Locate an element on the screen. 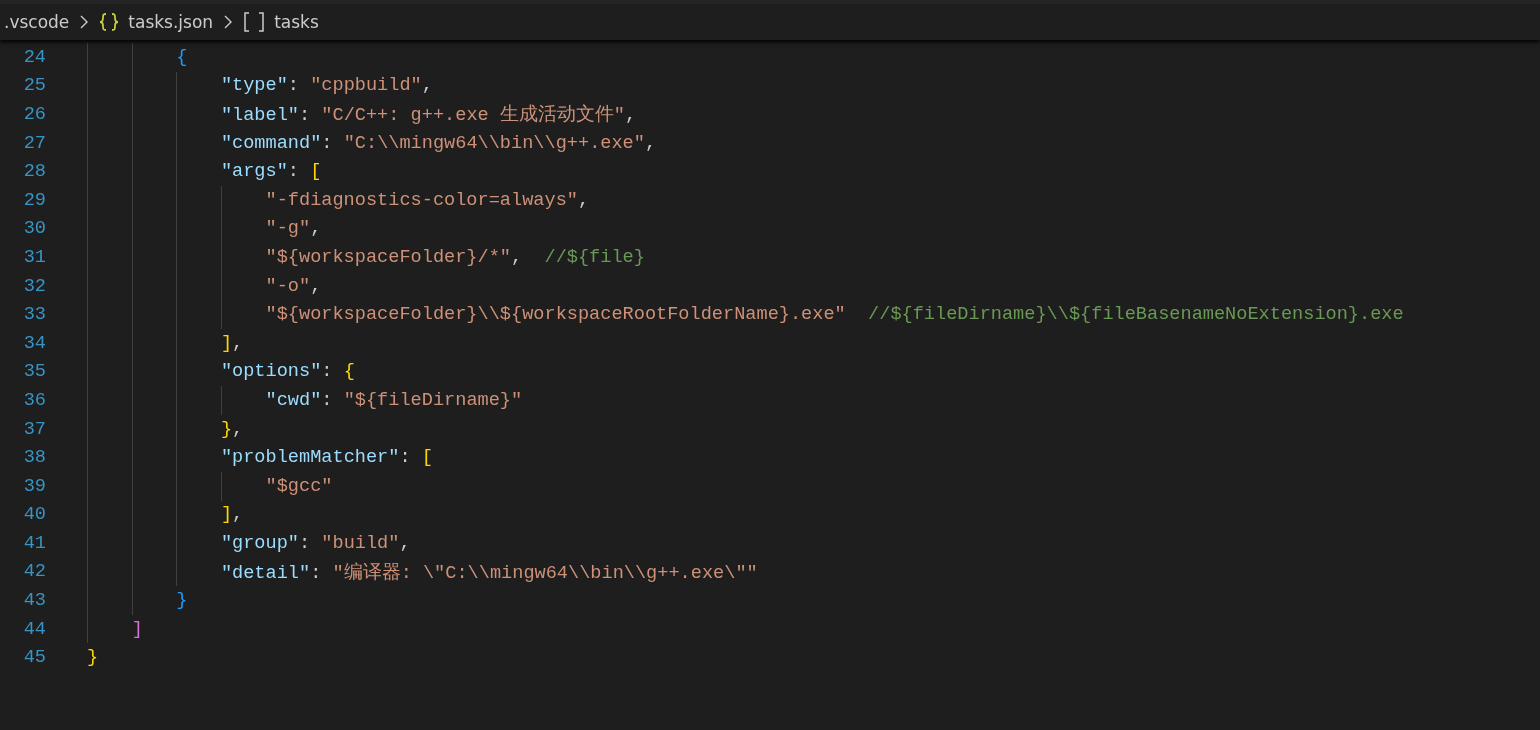 This screenshot has height=730, width=1540. line-number: 32 is located at coordinates (34, 286).